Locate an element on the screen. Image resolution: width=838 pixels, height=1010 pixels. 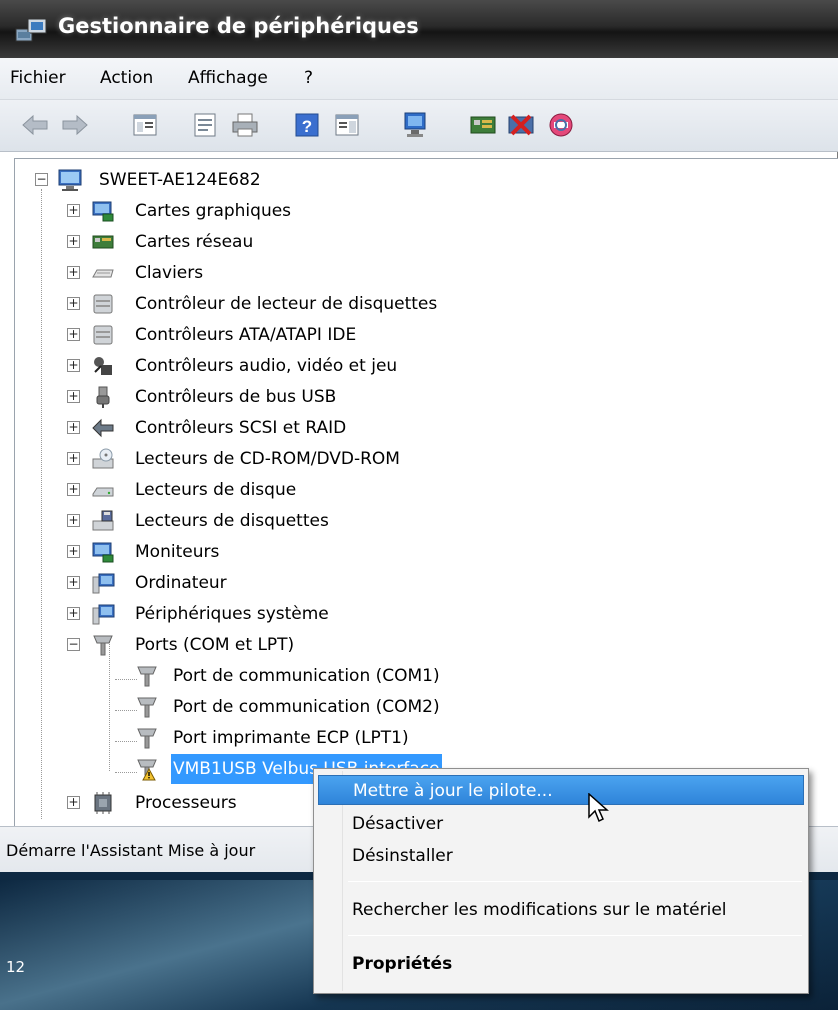
tree-item-controleurs-usb: + Contrôleurs de bus USB is located at coordinates (365, 397).